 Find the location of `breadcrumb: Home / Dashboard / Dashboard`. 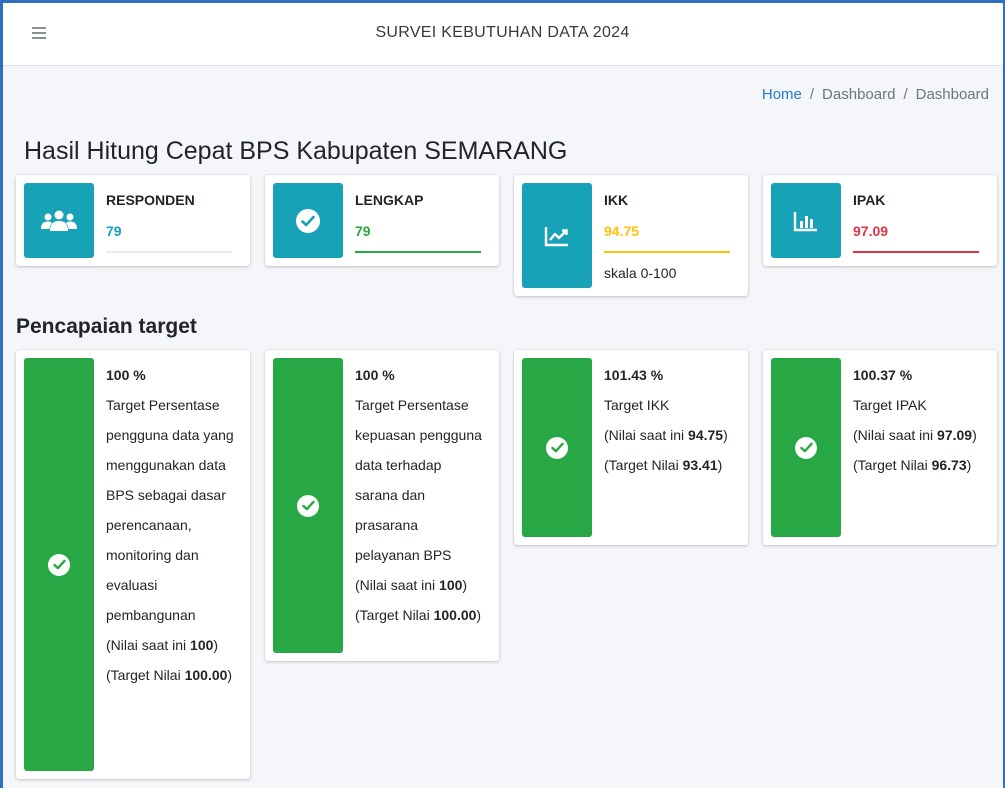

breadcrumb: Home / Dashboard / Dashboard is located at coordinates (875, 94).